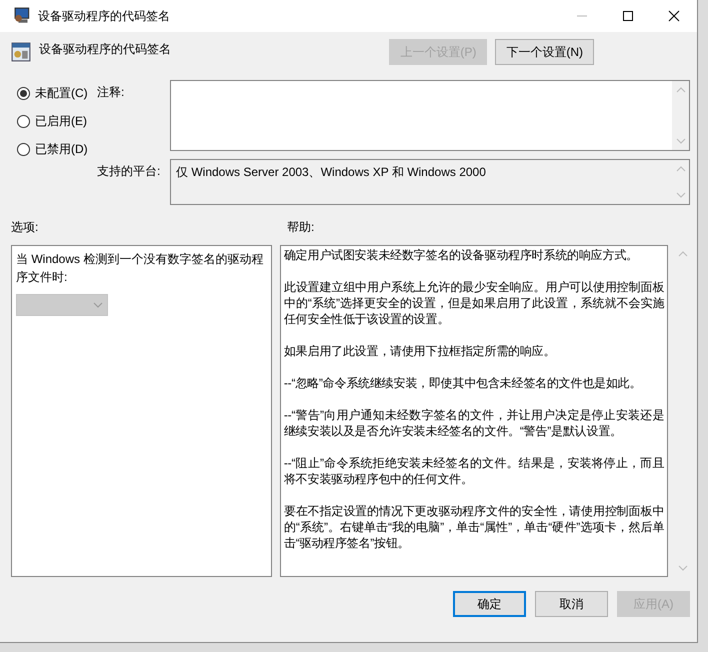  What do you see at coordinates (61, 149) in the screenshot?
I see `radio-label: 已禁用(D)` at bounding box center [61, 149].